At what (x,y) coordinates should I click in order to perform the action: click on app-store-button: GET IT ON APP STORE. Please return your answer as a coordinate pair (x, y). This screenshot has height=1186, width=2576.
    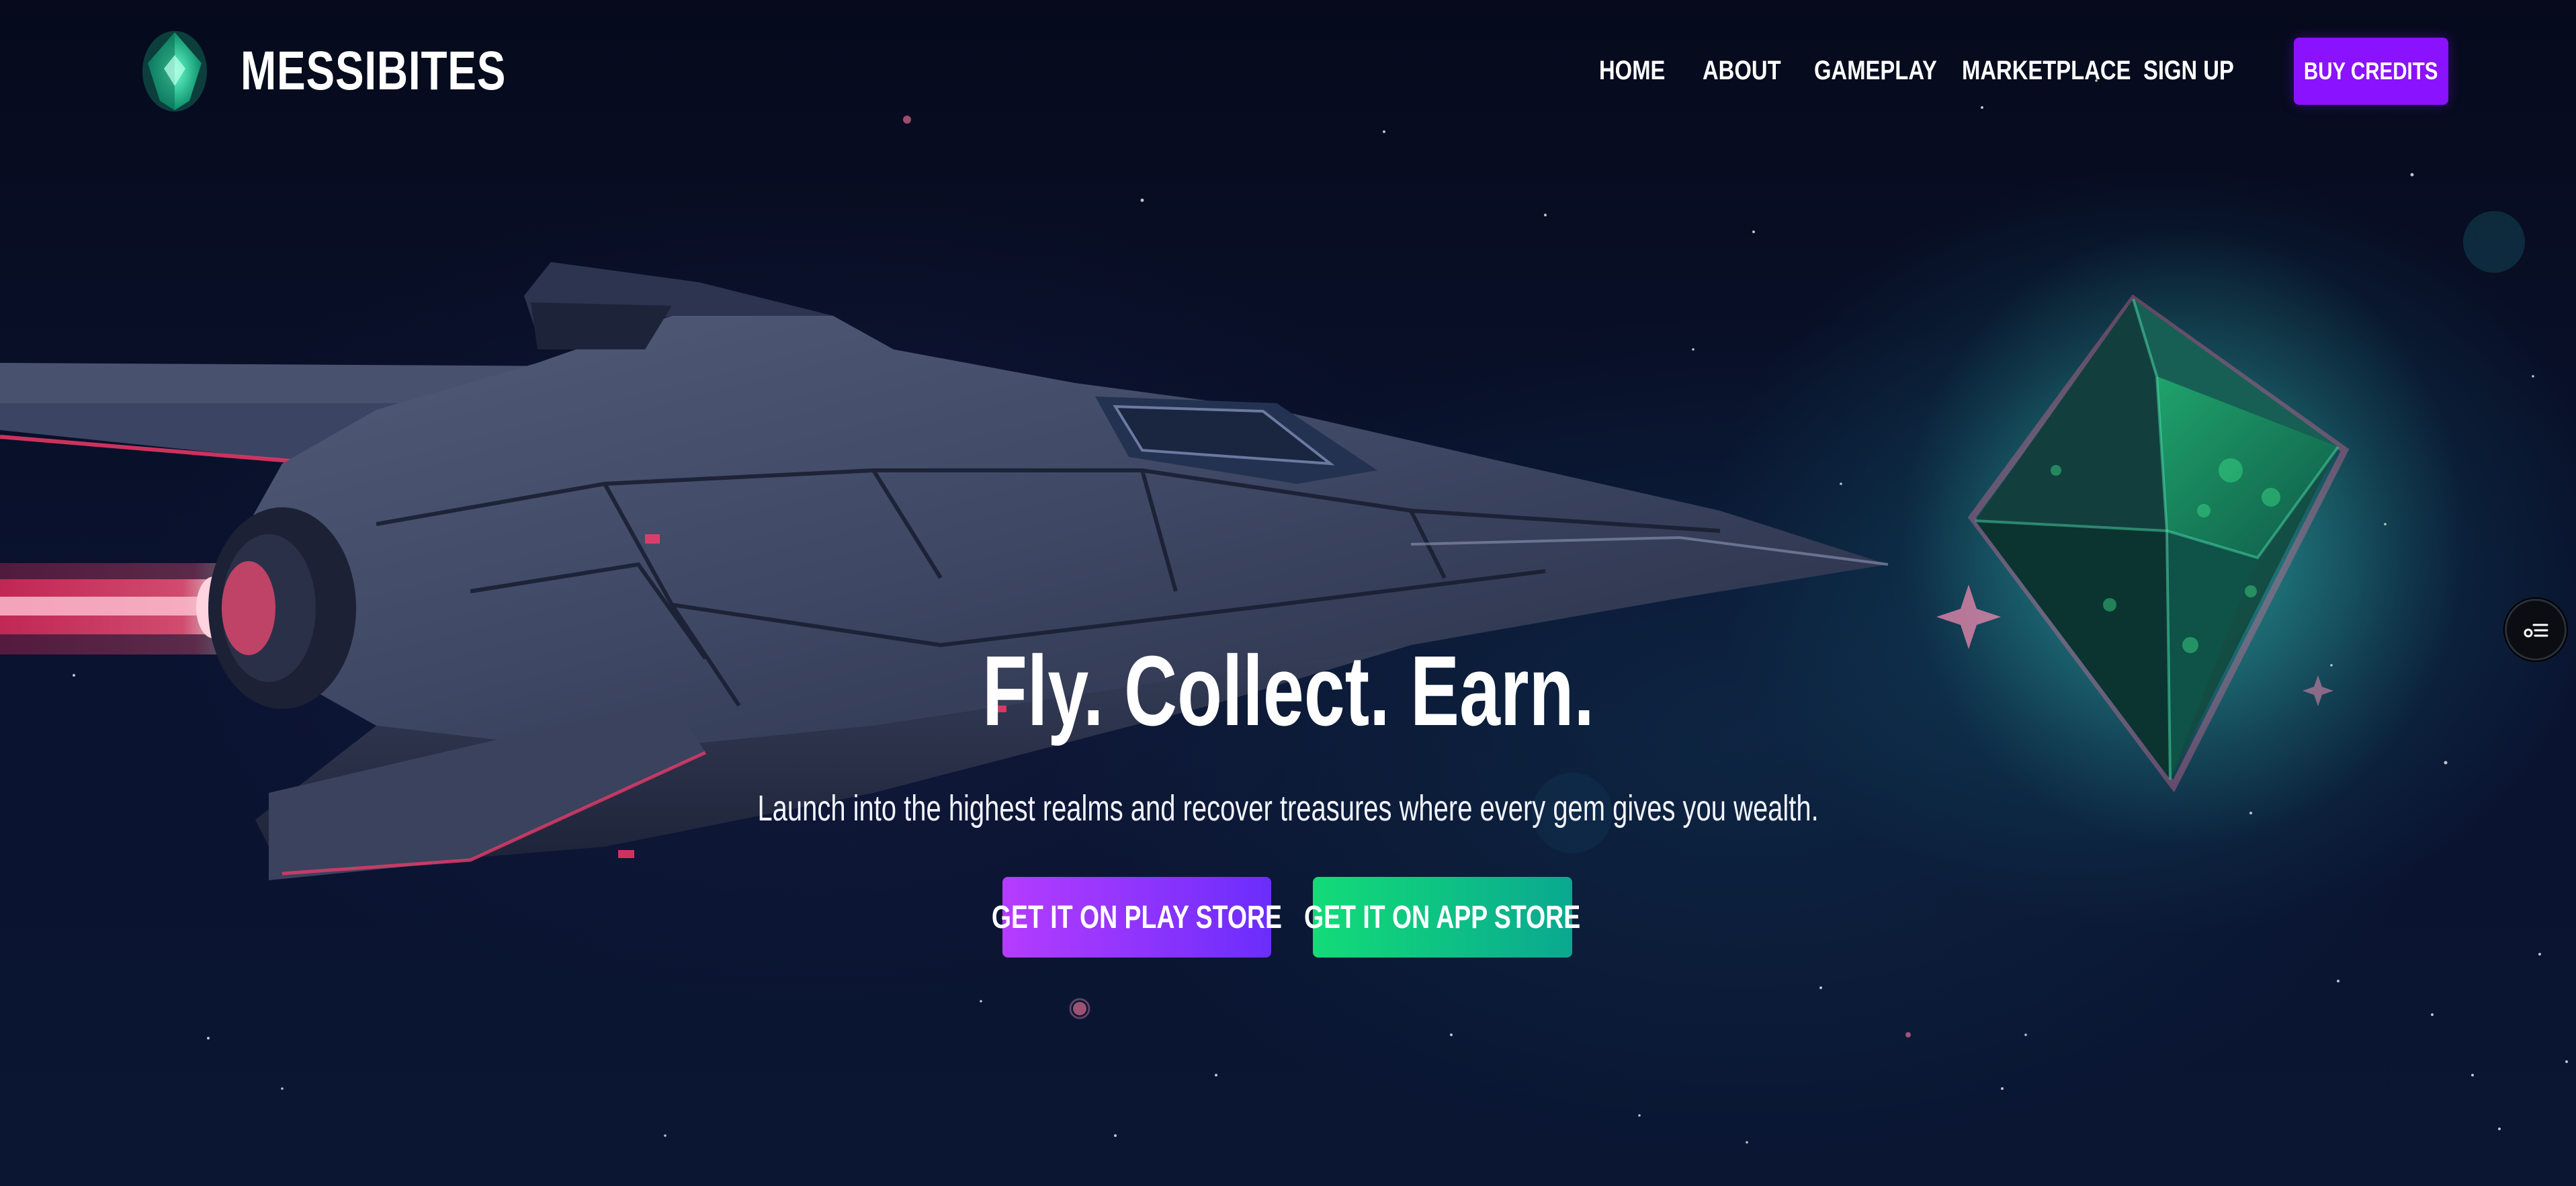
    Looking at the image, I should click on (1442, 917).